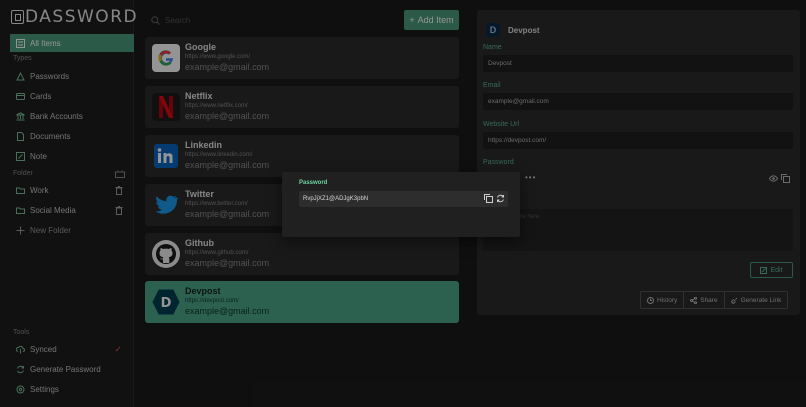 The image size is (806, 407). I want to click on regenerate-icon, so click(500, 198).